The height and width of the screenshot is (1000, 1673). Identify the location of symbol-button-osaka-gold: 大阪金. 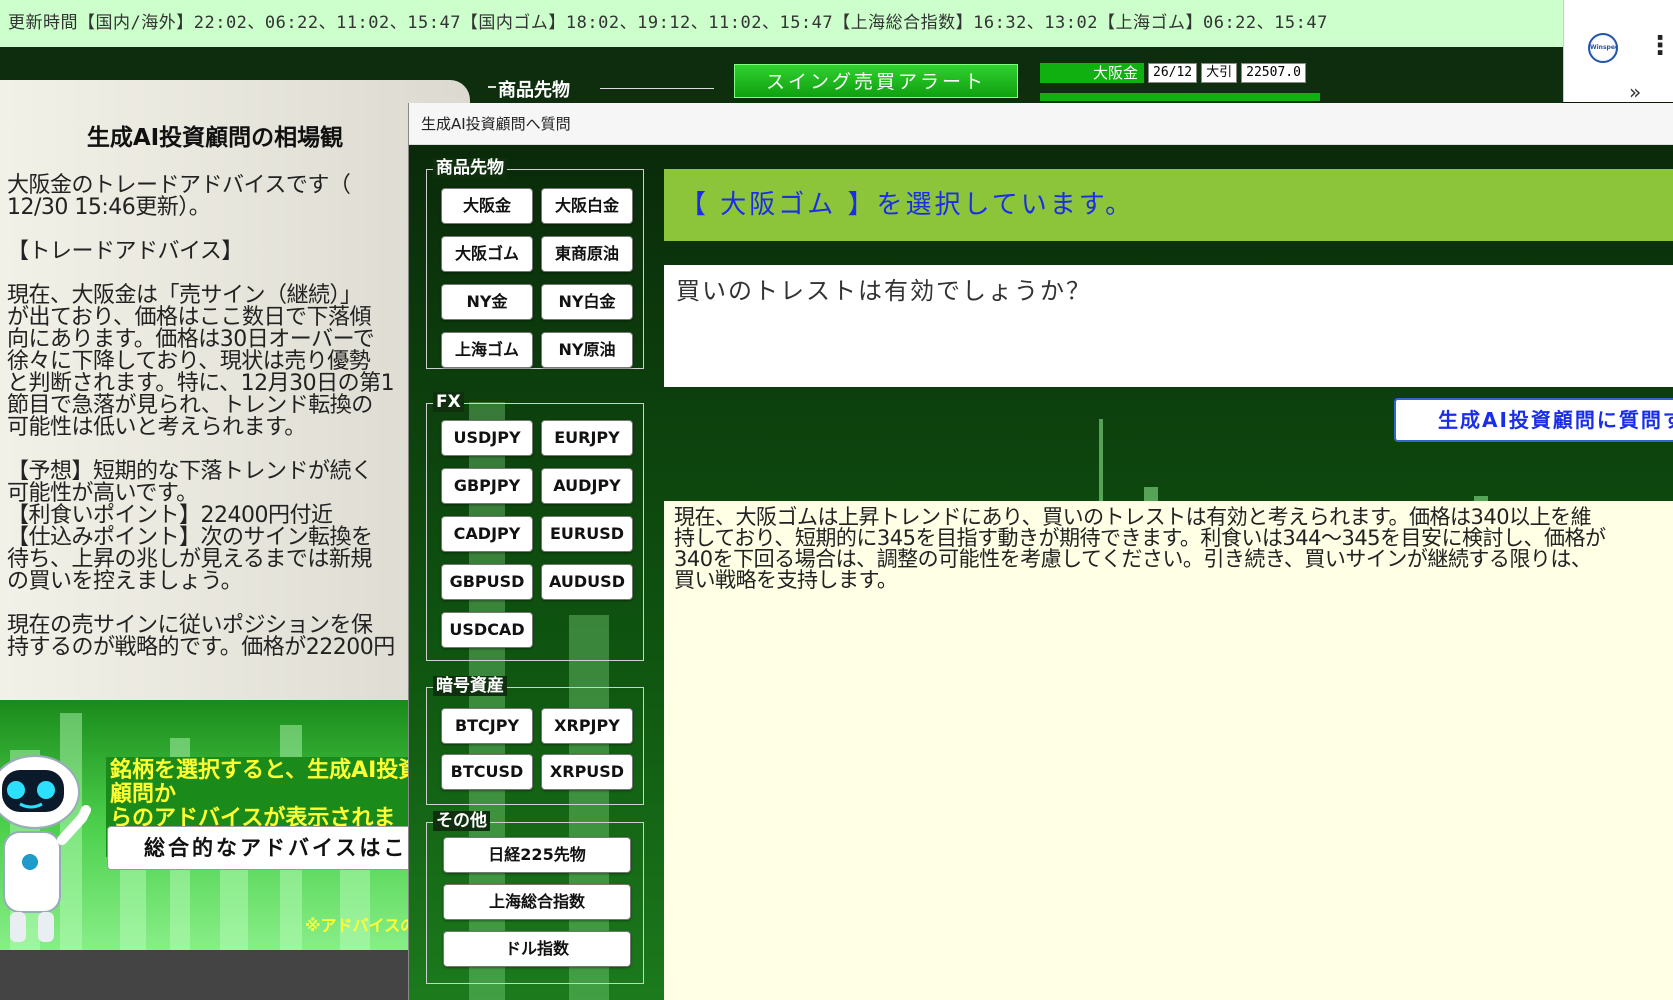
(487, 206).